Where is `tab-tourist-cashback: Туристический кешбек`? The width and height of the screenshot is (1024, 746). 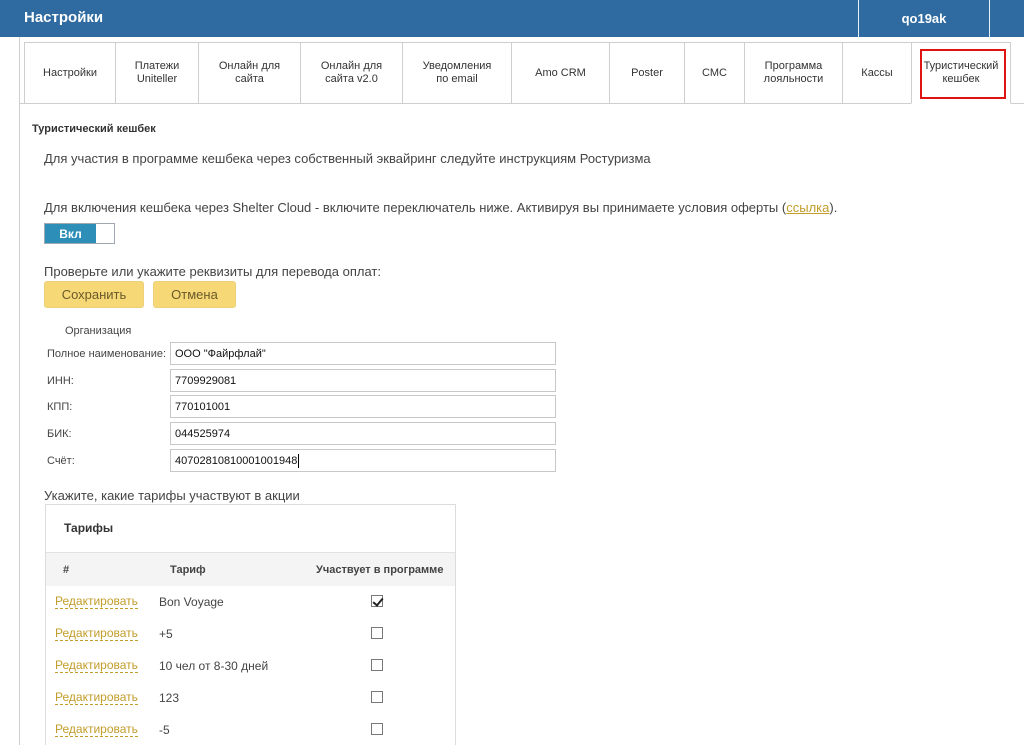
tab-tourist-cashback: Туристический кешбек is located at coordinates (961, 73).